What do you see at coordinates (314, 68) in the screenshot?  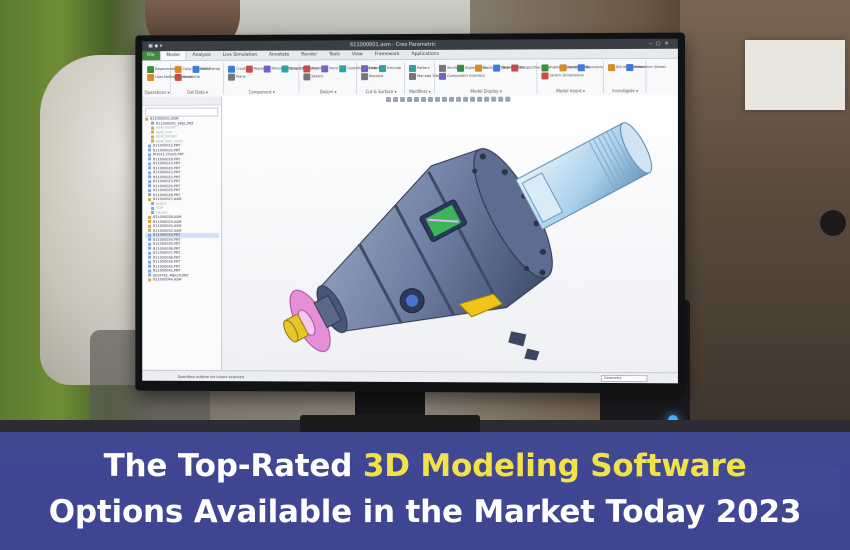 I see `ribbon-tool-label: Axis` at bounding box center [314, 68].